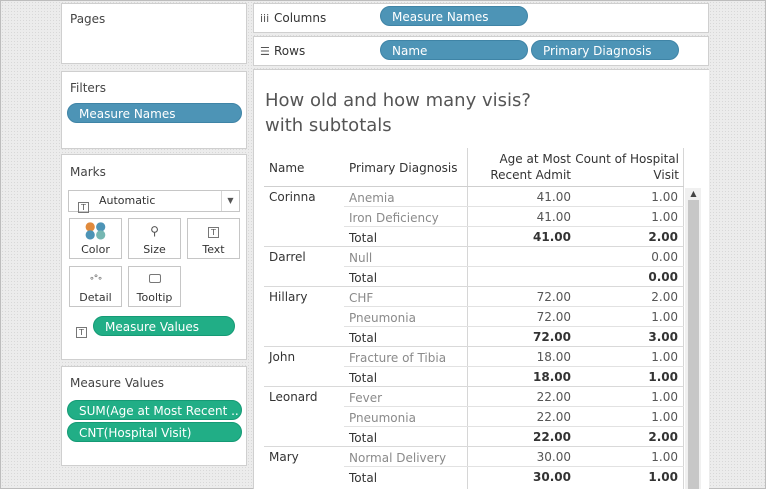 Image resolution: width=766 pixels, height=489 pixels. What do you see at coordinates (693, 194) in the screenshot?
I see `scroll-up-arrow-icon: ▲` at bounding box center [693, 194].